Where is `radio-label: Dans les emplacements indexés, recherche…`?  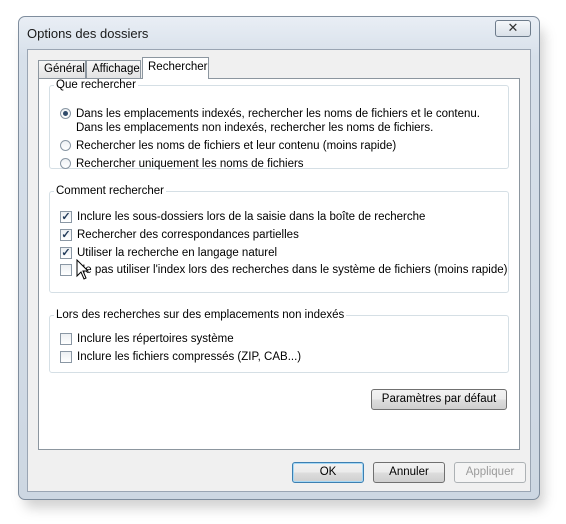 radio-label: Dans les emplacements indexés, recherche… is located at coordinates (278, 121).